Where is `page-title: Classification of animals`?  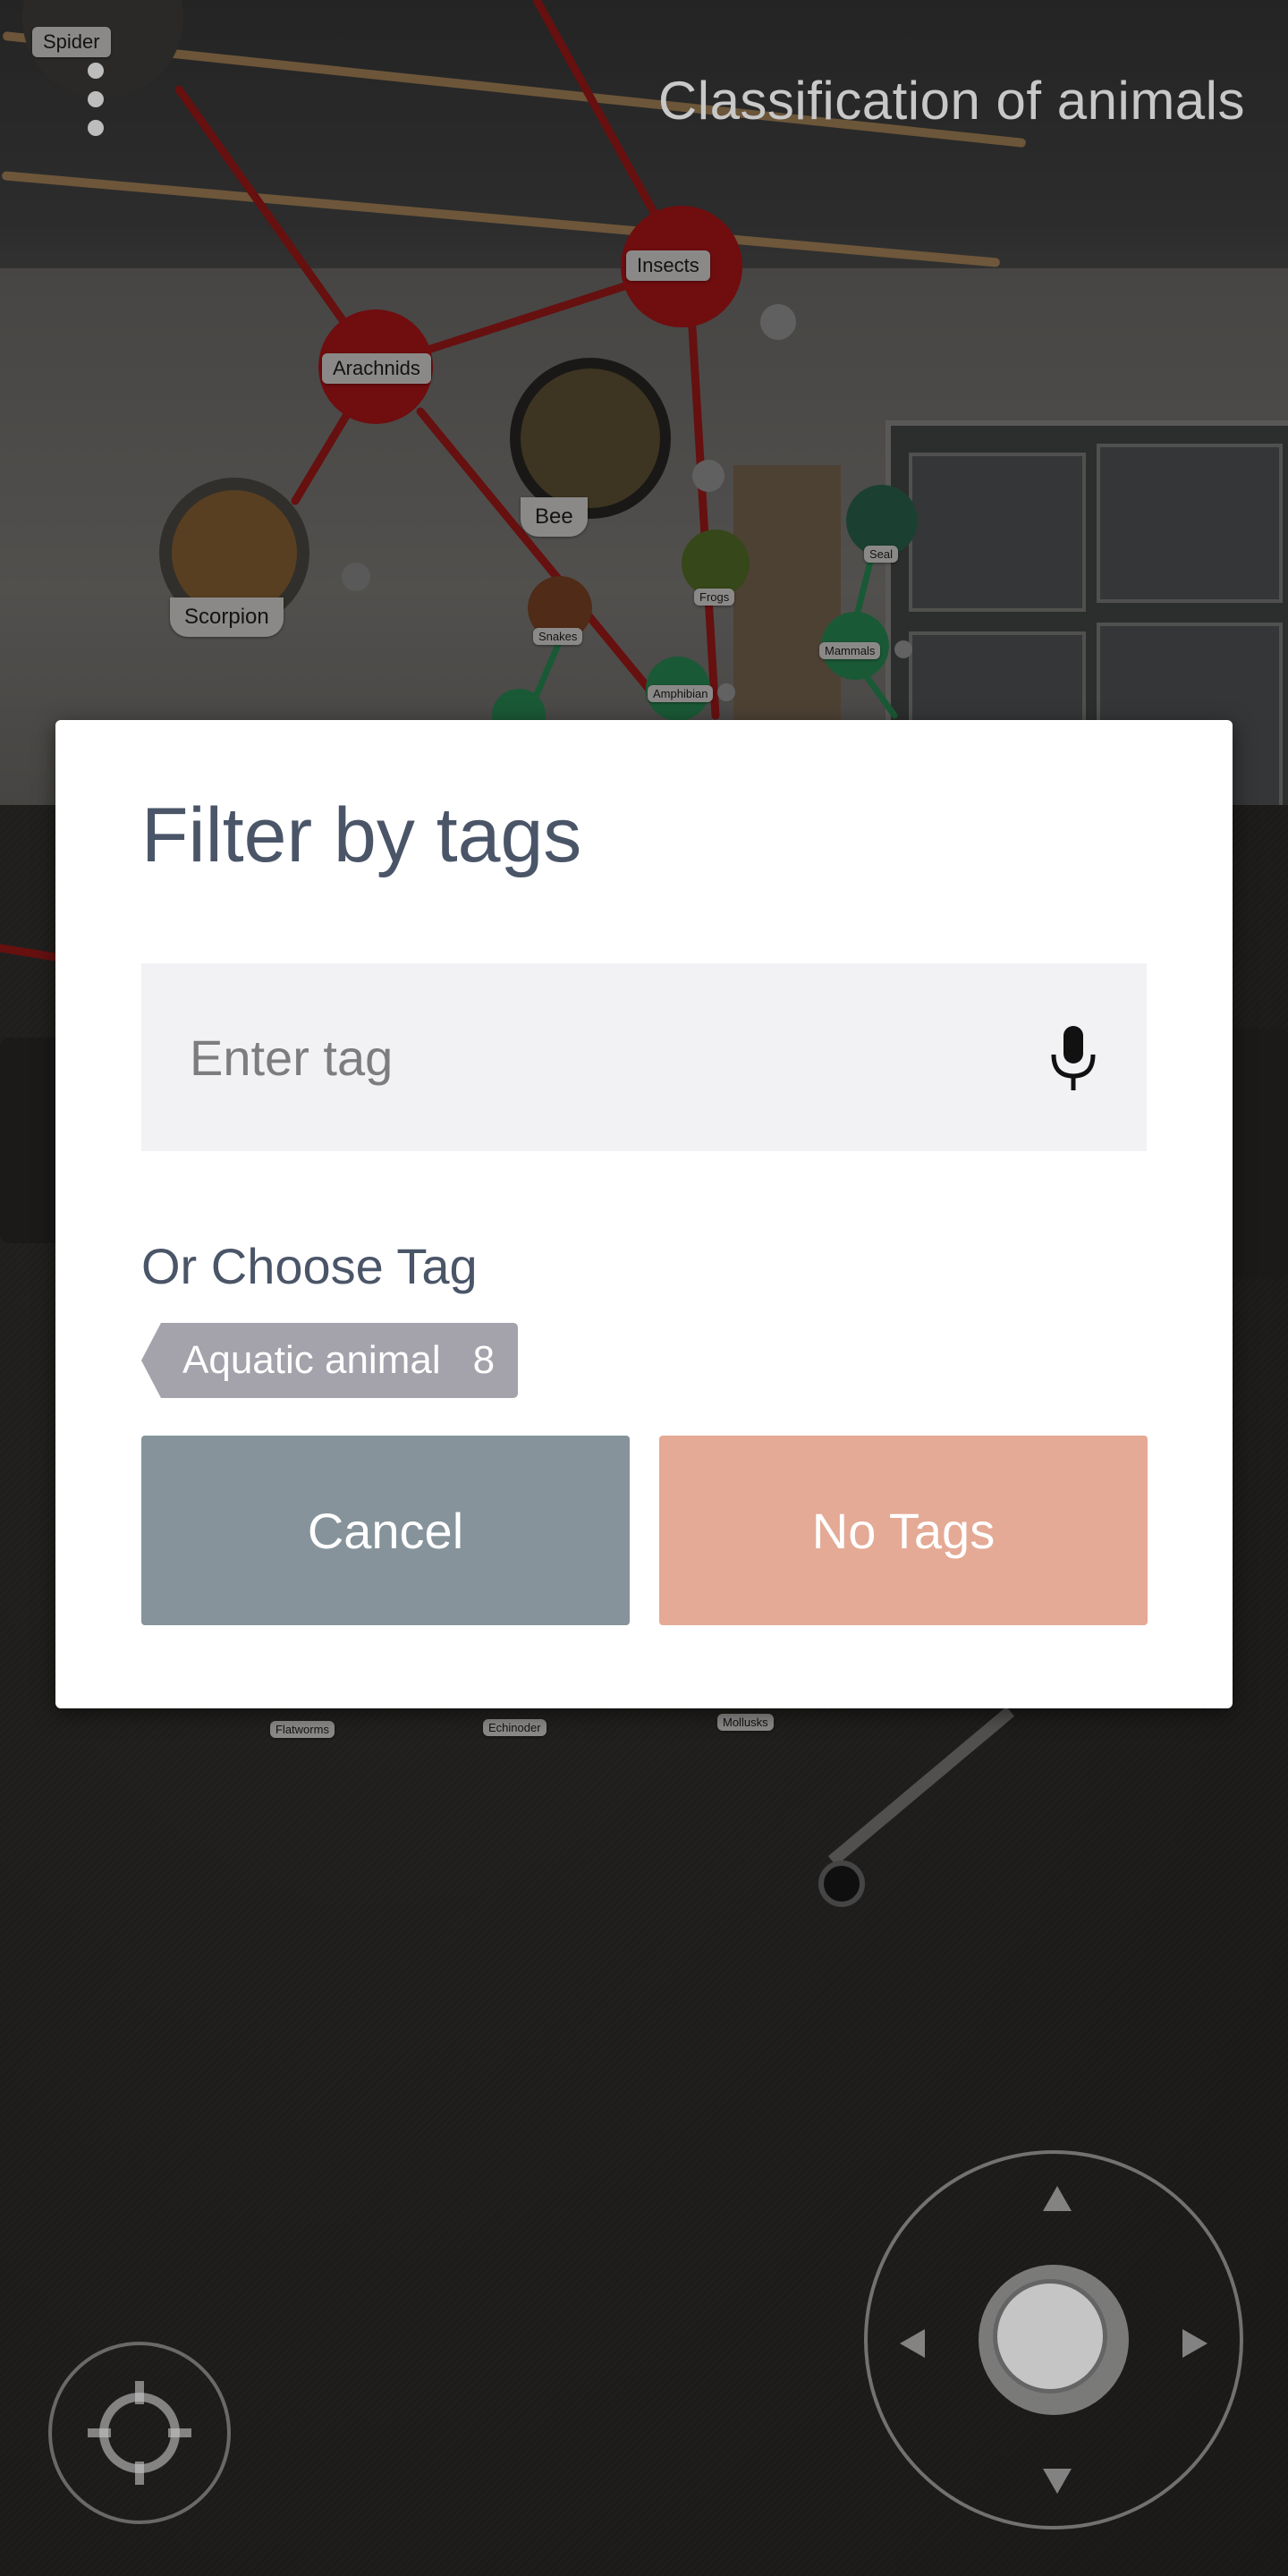 page-title: Classification of animals is located at coordinates (951, 101).